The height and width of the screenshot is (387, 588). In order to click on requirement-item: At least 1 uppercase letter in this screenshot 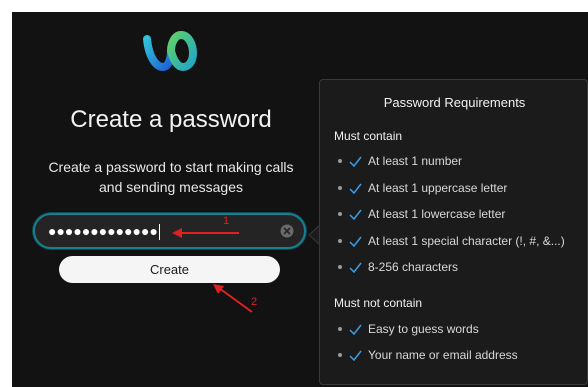, I will do `click(462, 188)`.